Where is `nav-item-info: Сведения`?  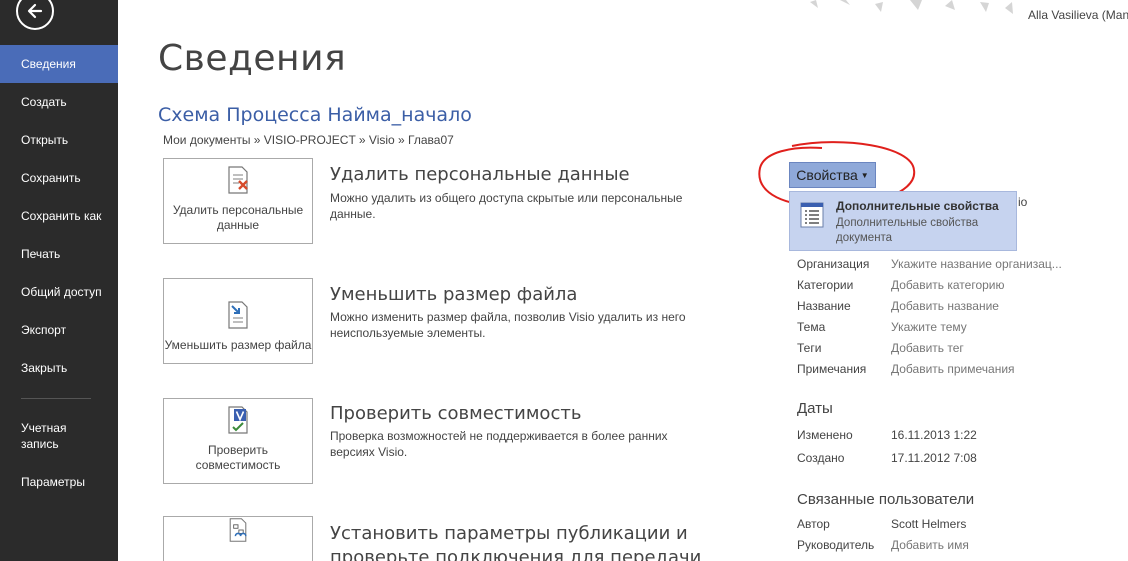 nav-item-info: Сведения is located at coordinates (59, 64).